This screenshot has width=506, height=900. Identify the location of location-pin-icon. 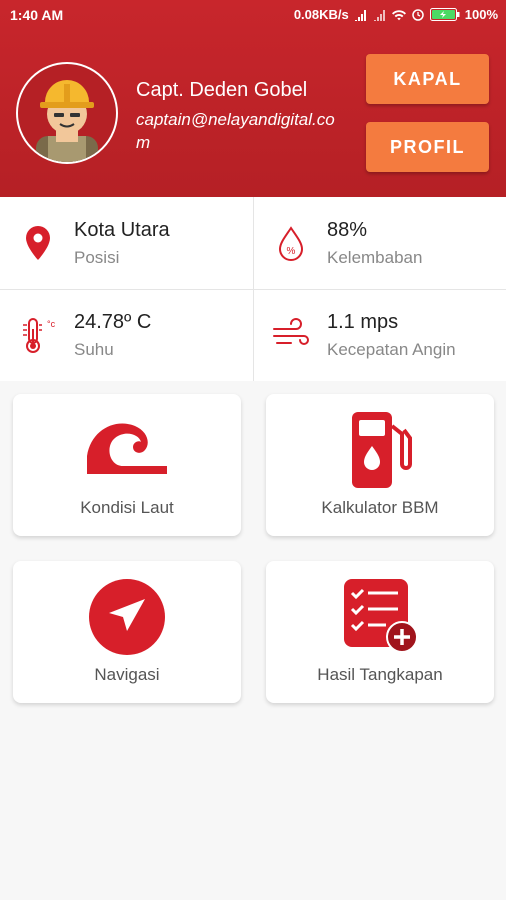
(38, 243).